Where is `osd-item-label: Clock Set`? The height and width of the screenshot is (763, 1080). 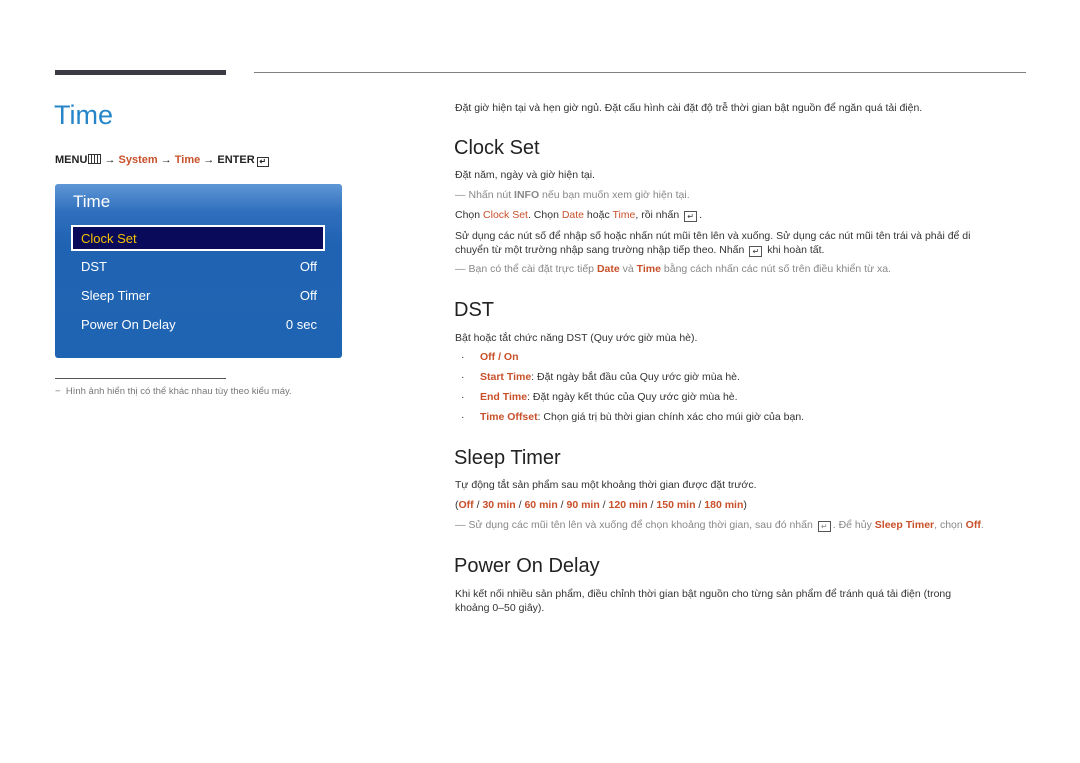 osd-item-label: Clock Set is located at coordinates (109, 238).